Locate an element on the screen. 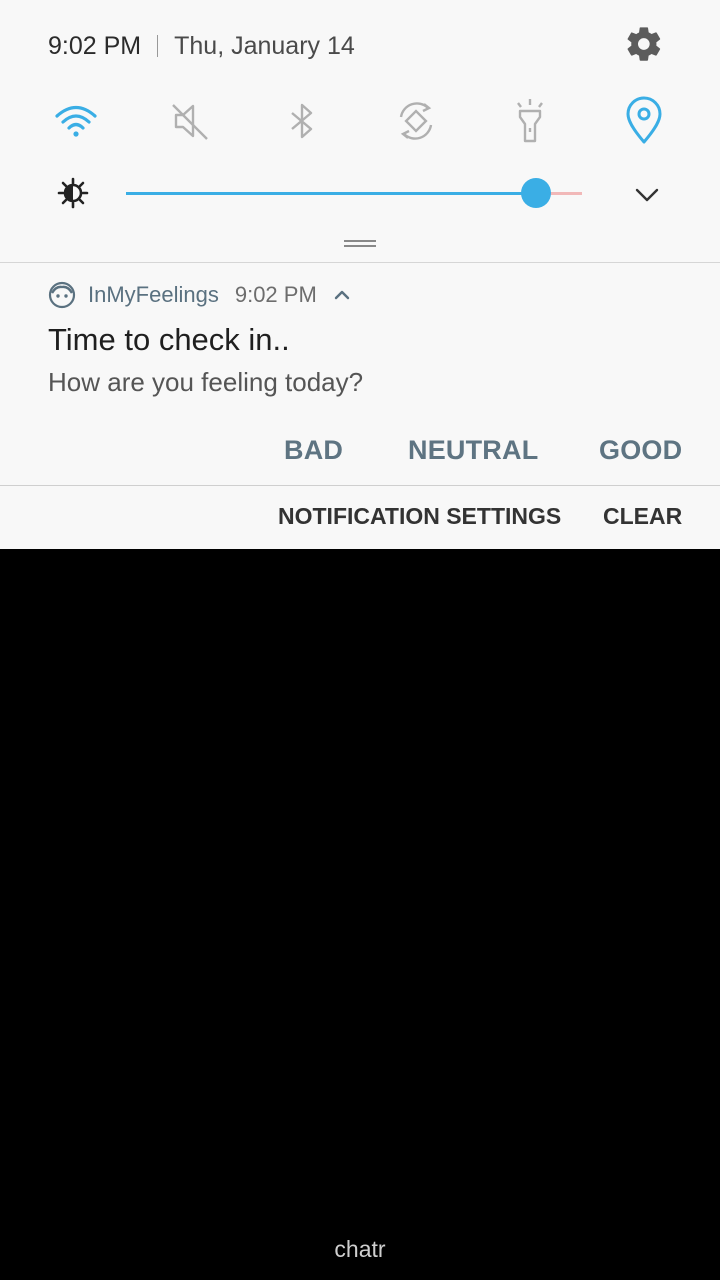  bluetooth-toggle is located at coordinates (302, 121).